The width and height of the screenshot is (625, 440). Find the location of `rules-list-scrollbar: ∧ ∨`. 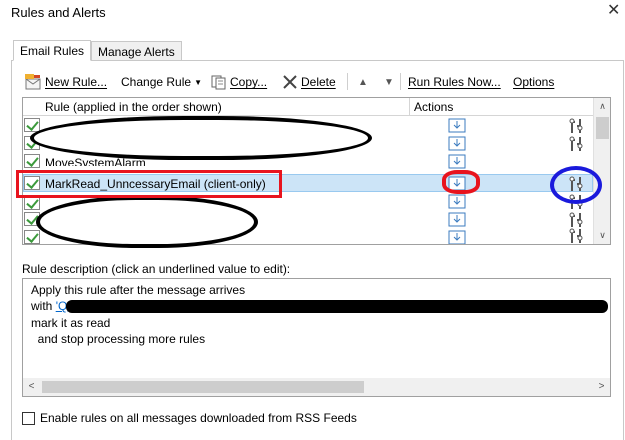

rules-list-scrollbar: ∧ ∨ is located at coordinates (601, 171).